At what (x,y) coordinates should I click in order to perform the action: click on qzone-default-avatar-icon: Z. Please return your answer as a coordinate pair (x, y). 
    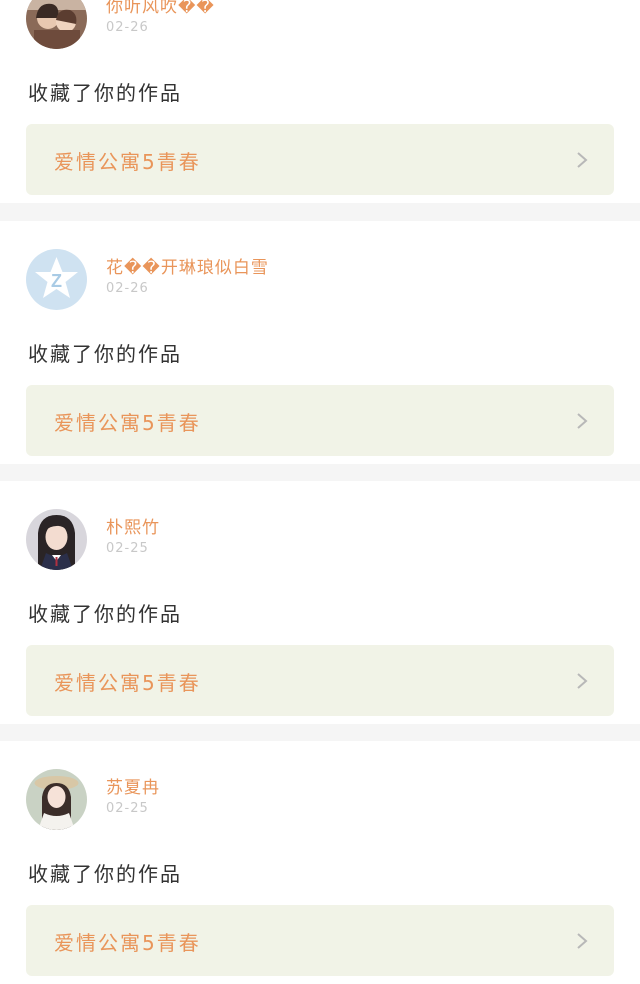
    Looking at the image, I should click on (56, 279).